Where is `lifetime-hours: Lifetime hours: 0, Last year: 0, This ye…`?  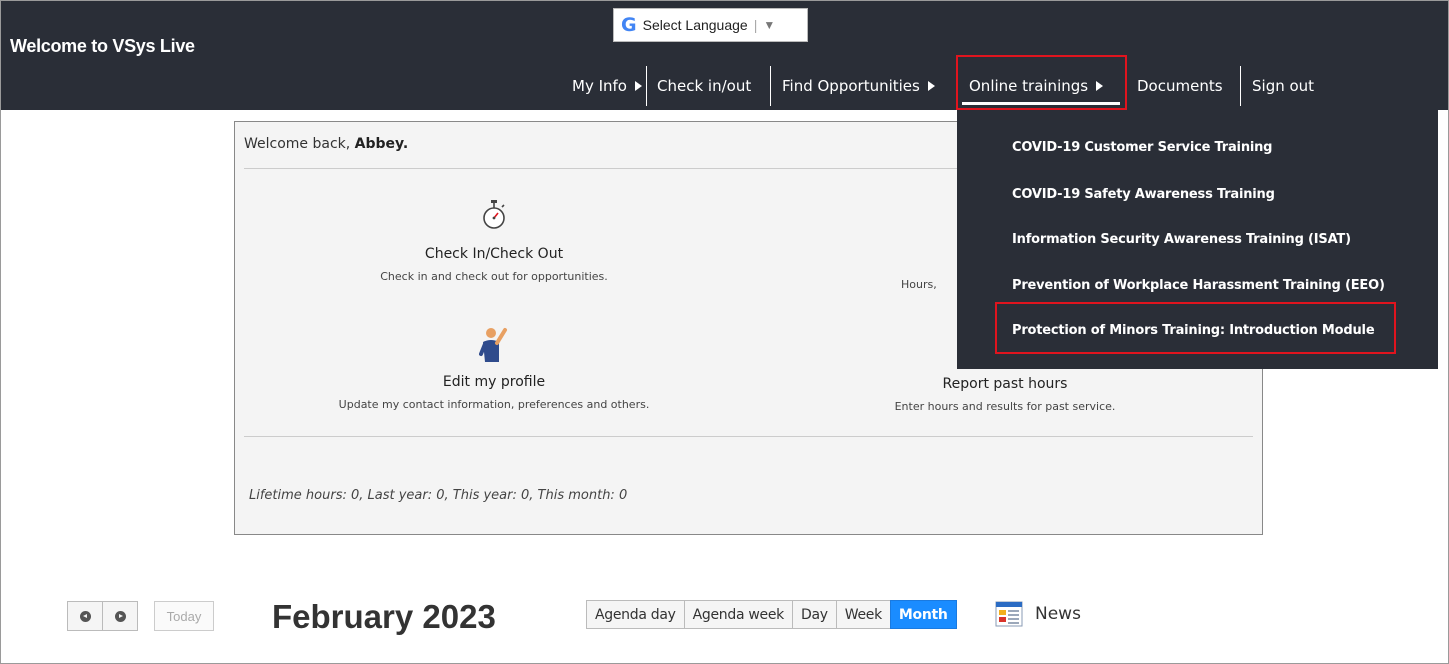
lifetime-hours: Lifetime hours: 0, Last year: 0, This ye… is located at coordinates (438, 495).